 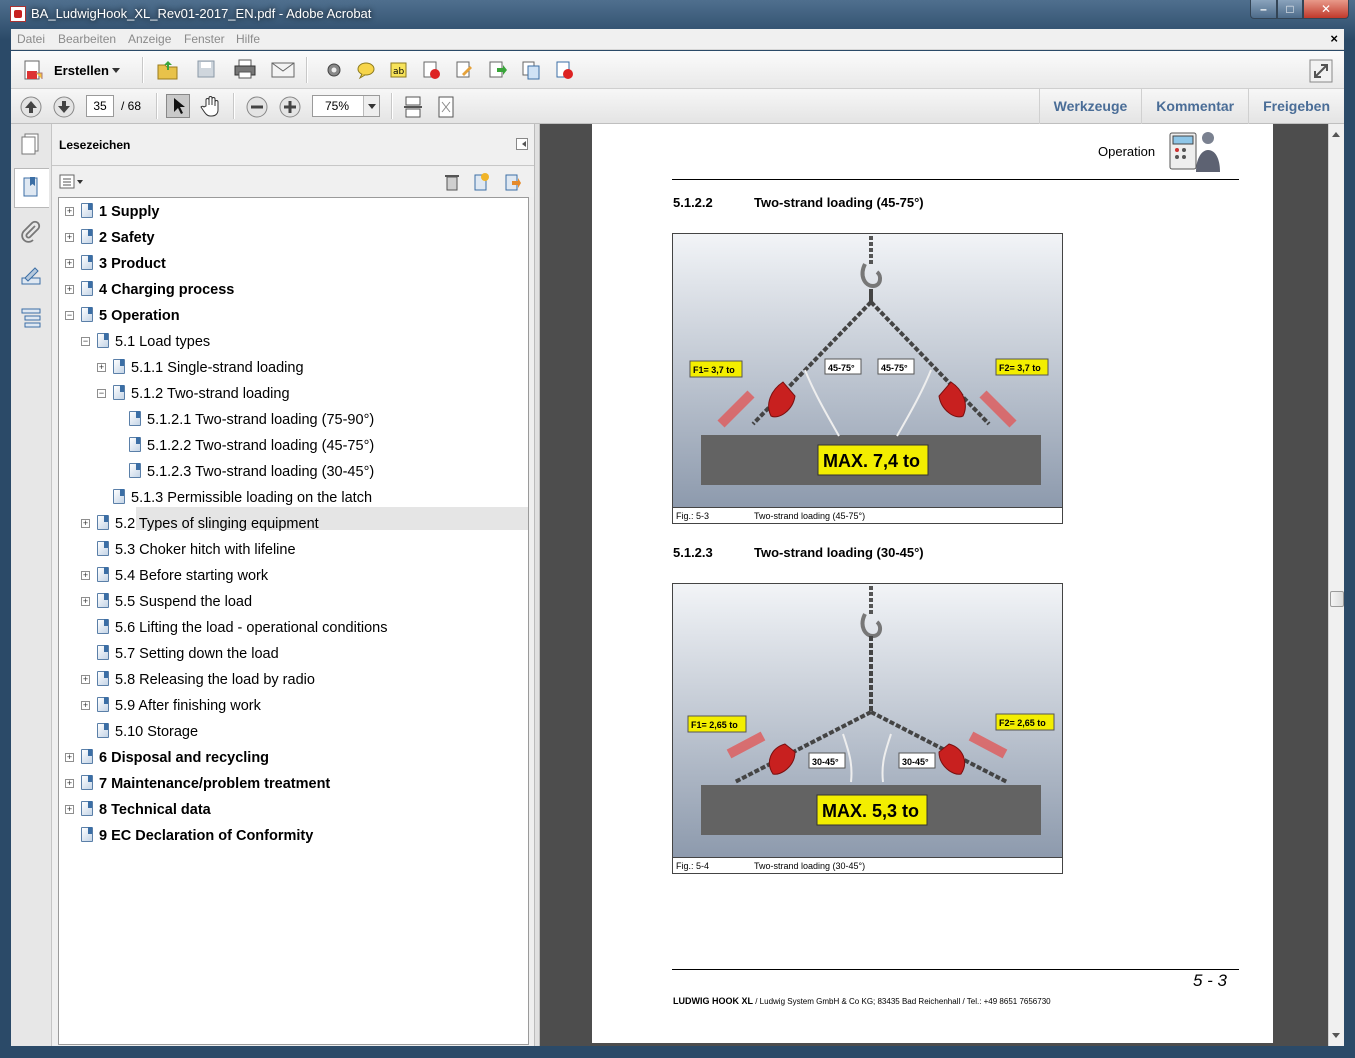 I want to click on bookmark-item: 9 EC Declaration of Conformity, so click(x=293, y=836).